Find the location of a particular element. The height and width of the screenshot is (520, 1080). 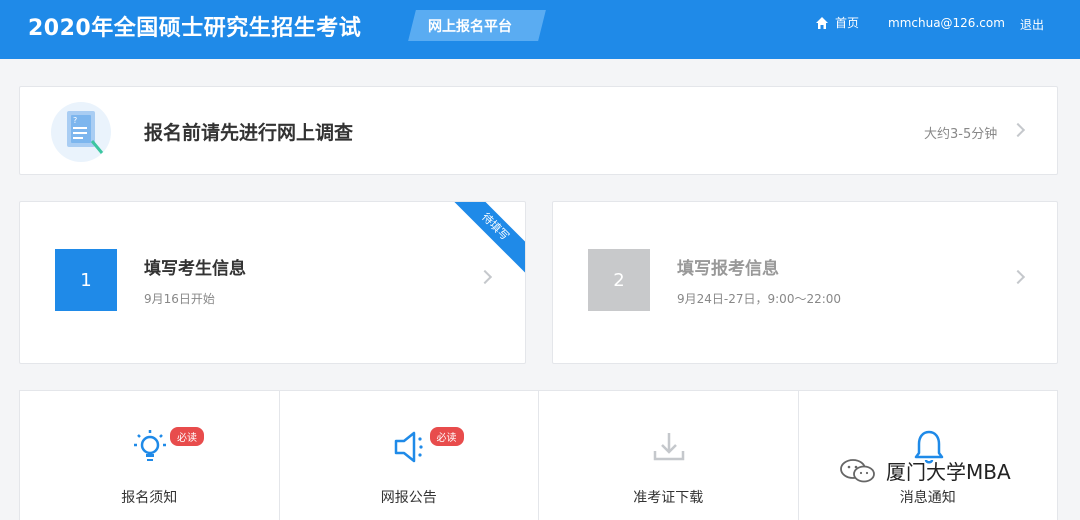

wechat-watermark: 厦门大学MBA is located at coordinates (924, 470).